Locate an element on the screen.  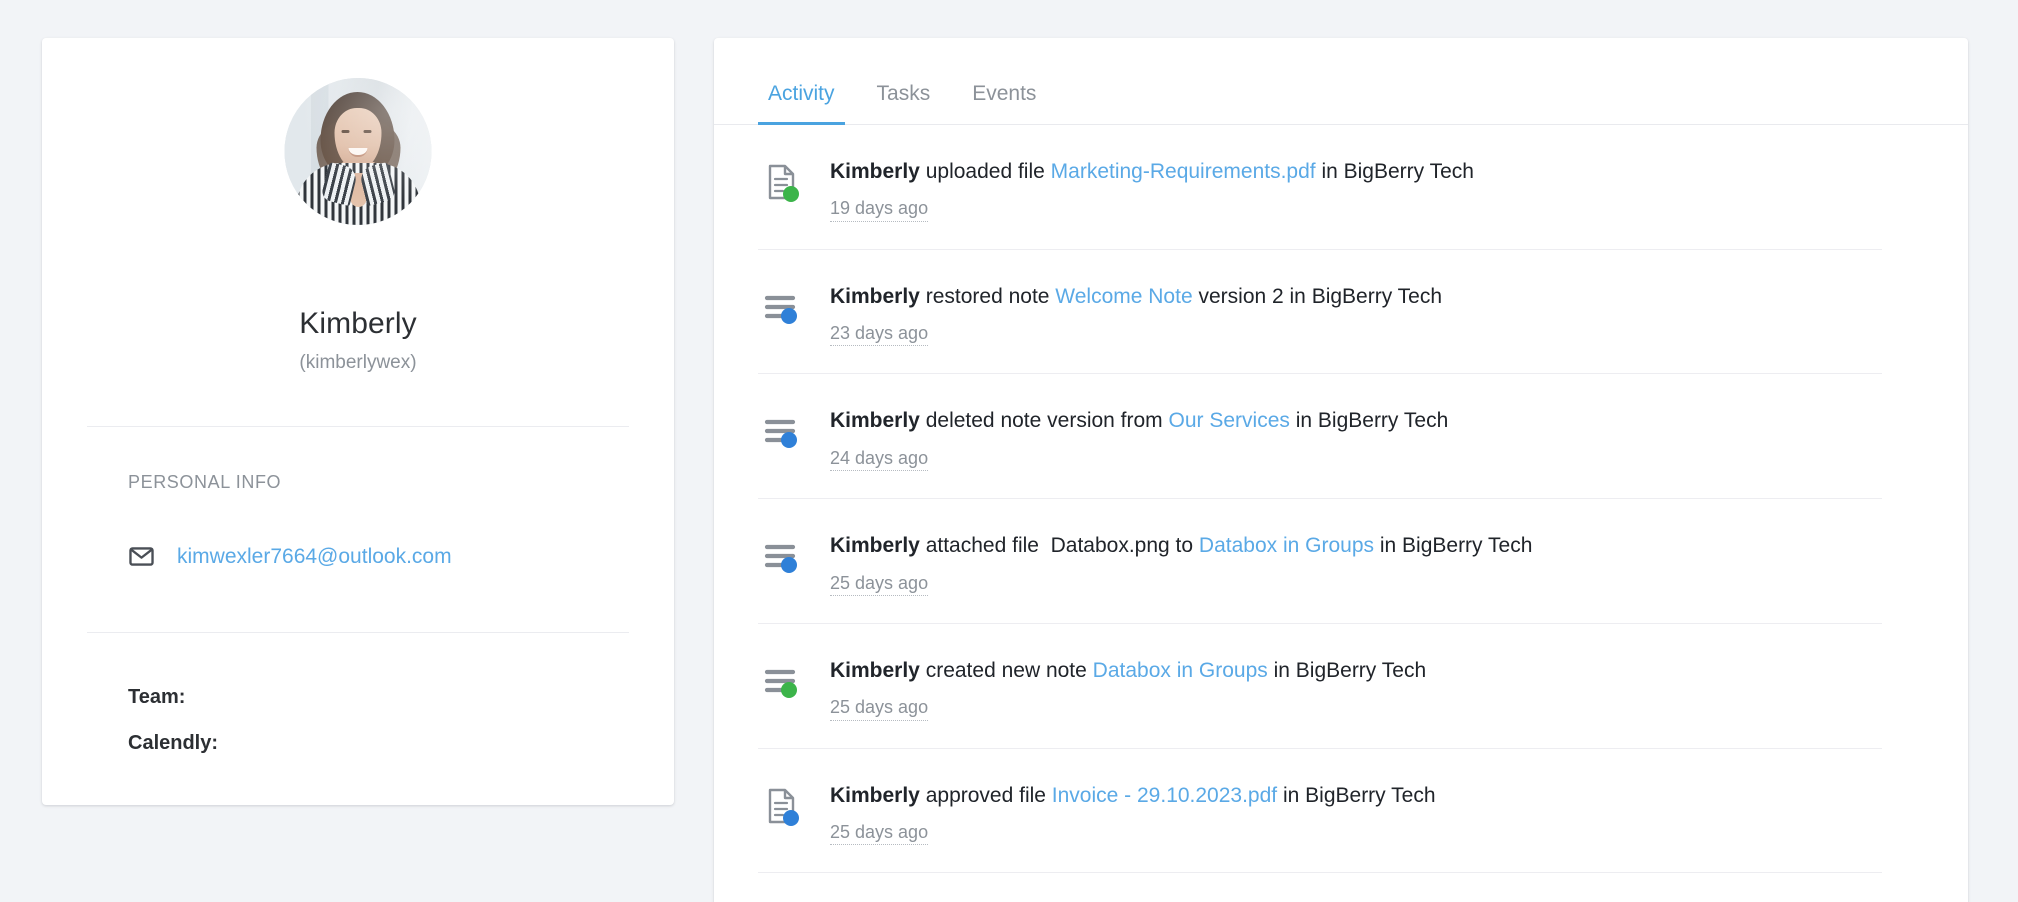
avatar is located at coordinates (358, 151).